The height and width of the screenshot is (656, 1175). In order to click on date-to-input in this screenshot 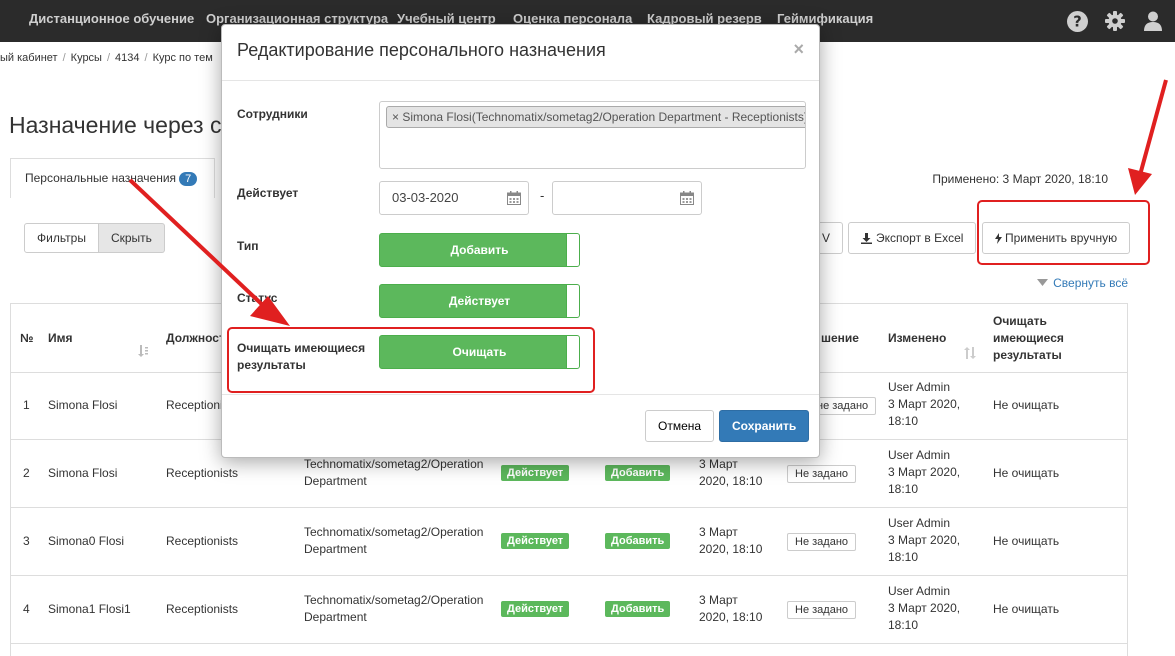, I will do `click(627, 198)`.